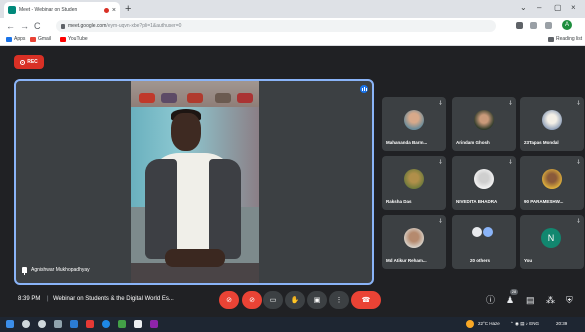 The height and width of the screenshot is (332, 585). I want to click on task-view-icon, so click(58, 324).